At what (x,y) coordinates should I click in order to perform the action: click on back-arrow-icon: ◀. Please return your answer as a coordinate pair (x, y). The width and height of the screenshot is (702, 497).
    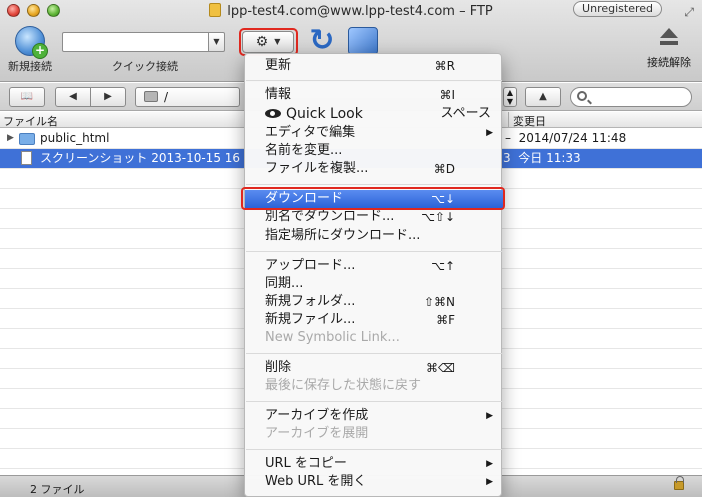
    Looking at the image, I should click on (73, 96).